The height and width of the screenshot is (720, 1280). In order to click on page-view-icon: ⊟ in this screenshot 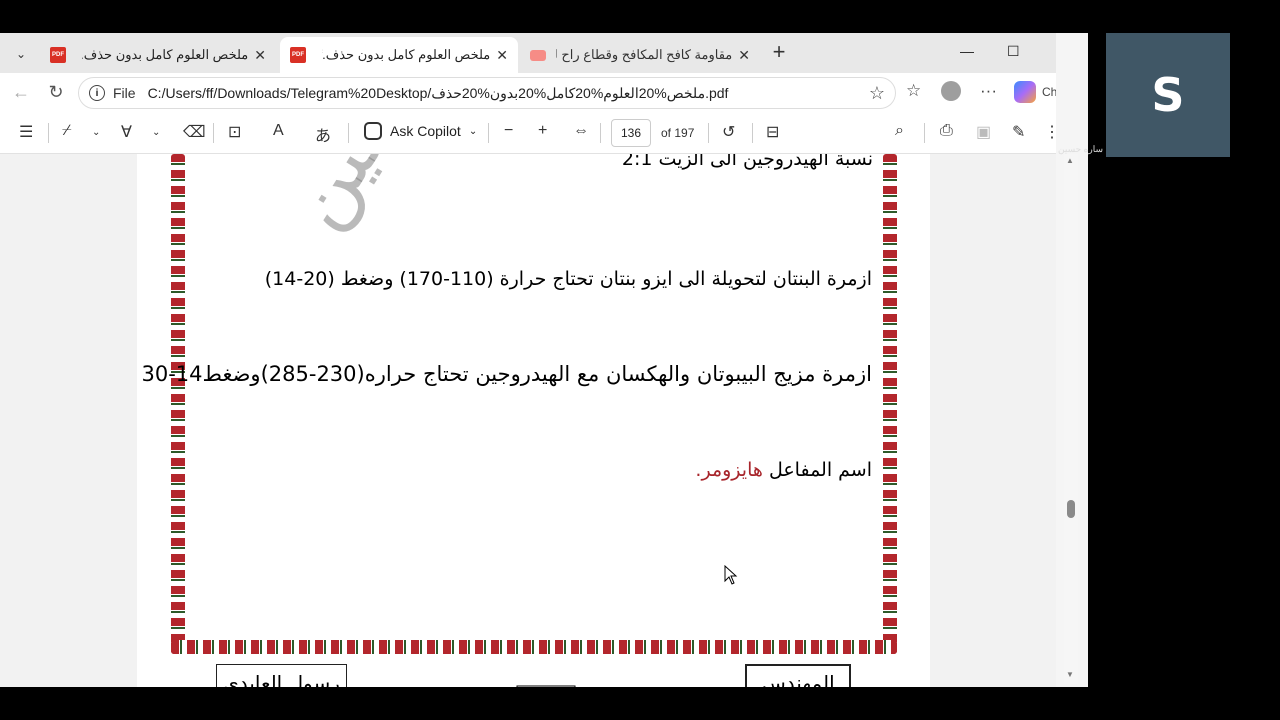, I will do `click(772, 132)`.